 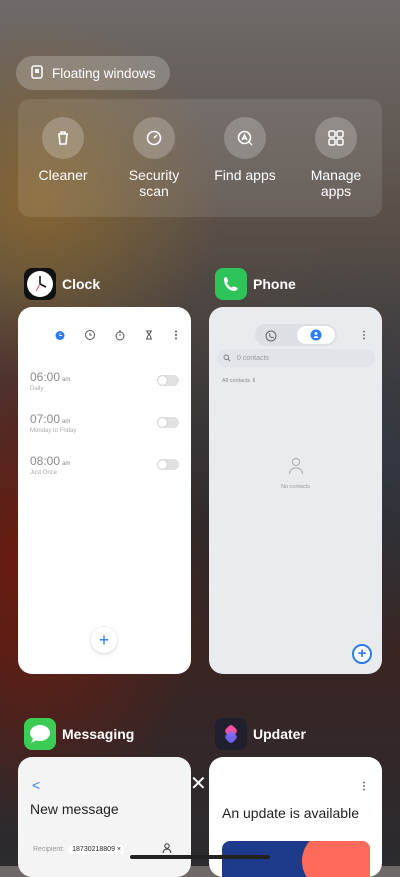 I want to click on no-contacts-text: No contacts, so click(x=295, y=487).